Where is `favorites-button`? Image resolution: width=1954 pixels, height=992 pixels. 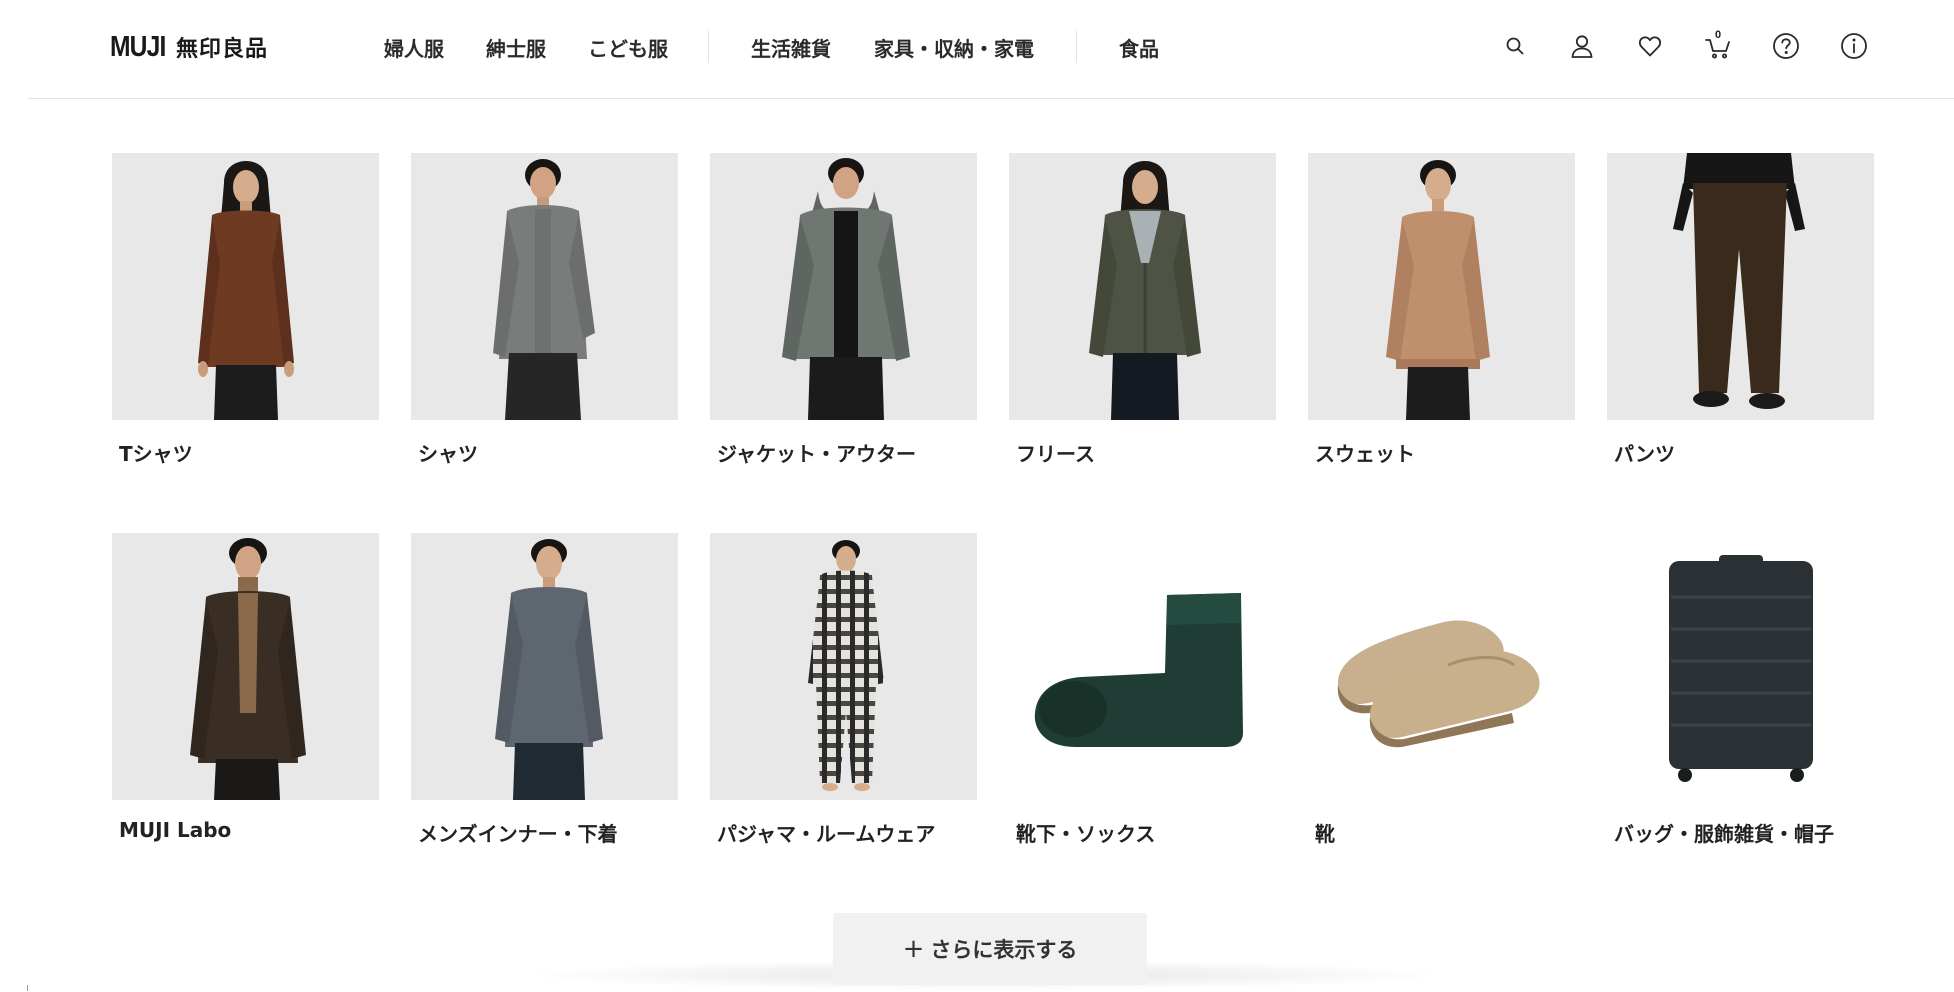 favorites-button is located at coordinates (1650, 46).